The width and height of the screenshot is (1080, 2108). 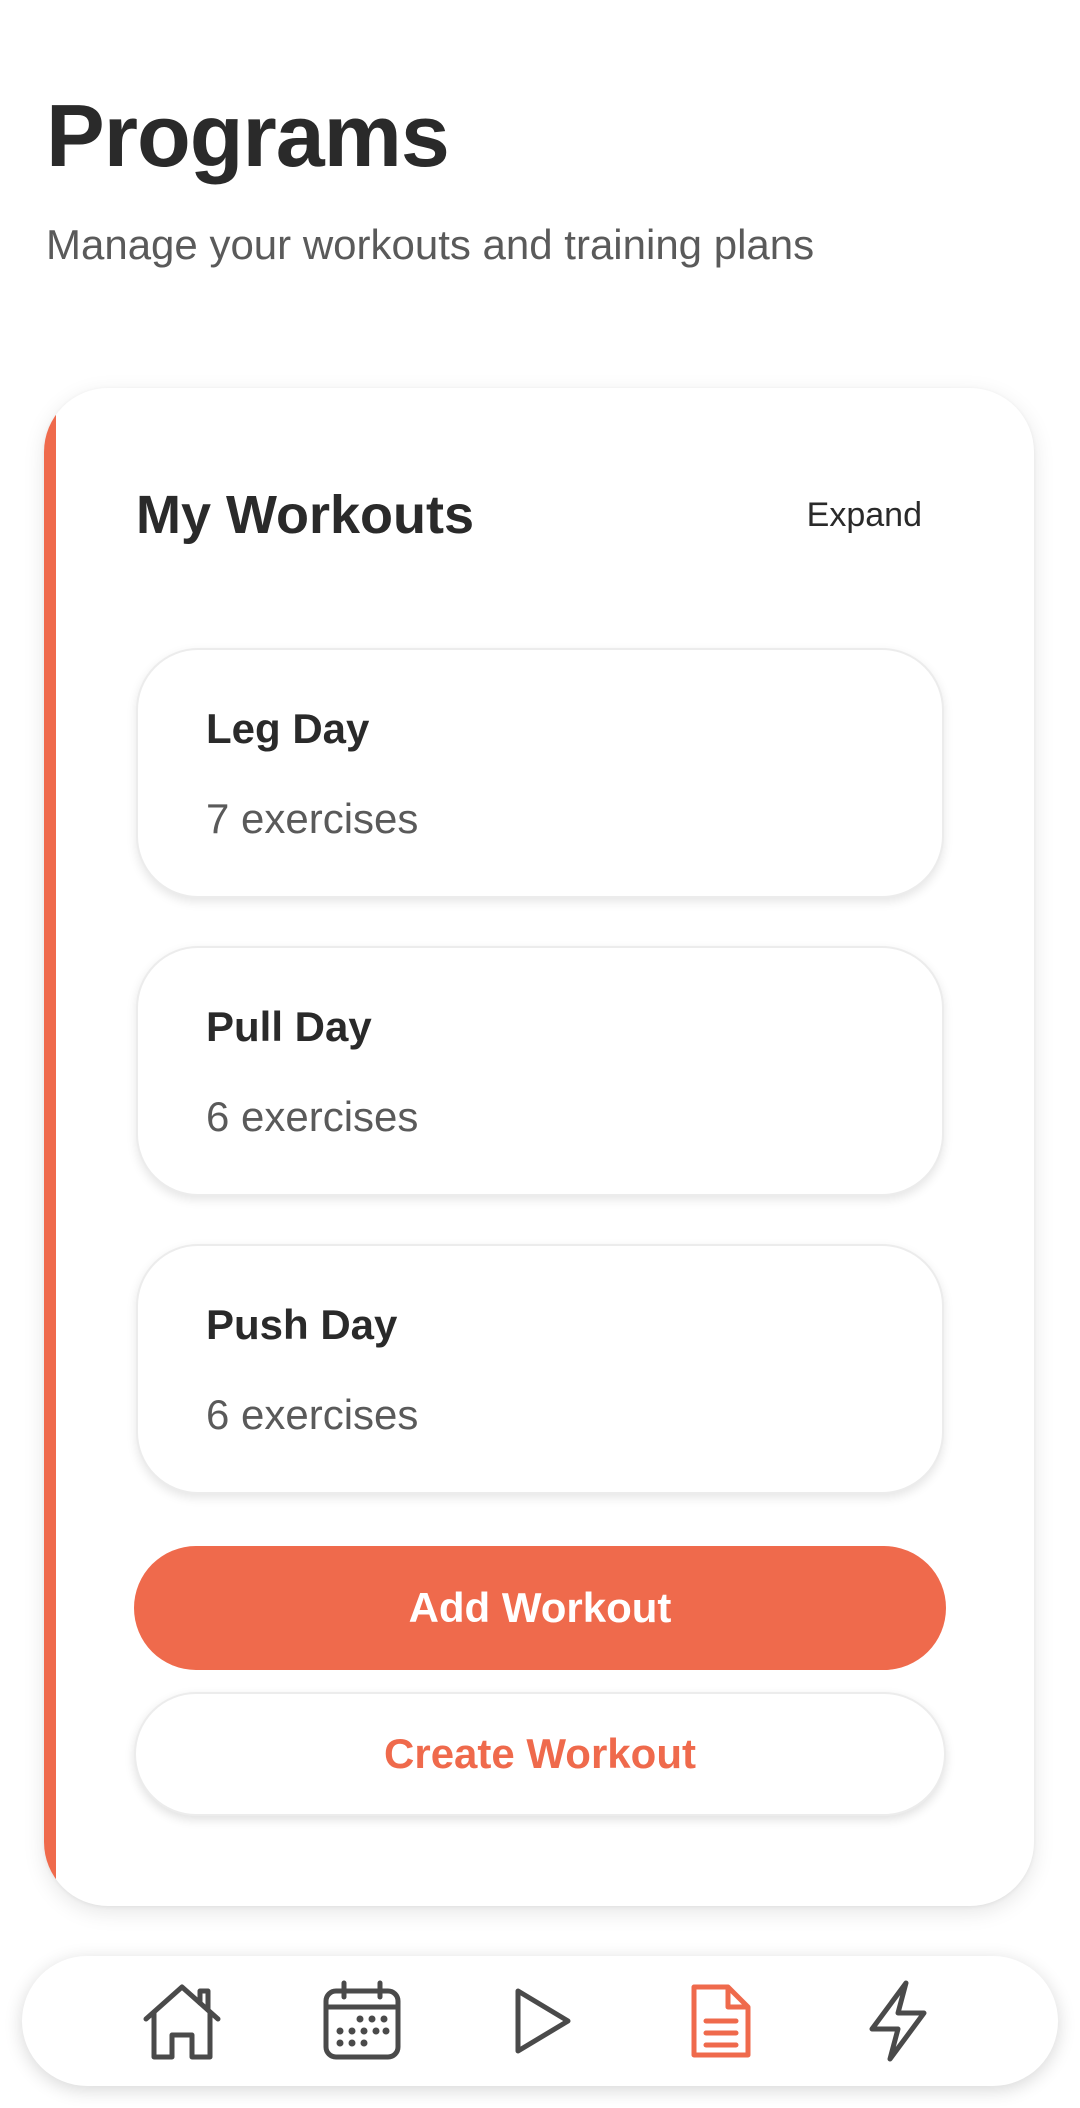 I want to click on card-title: My Workouts, so click(x=305, y=515).